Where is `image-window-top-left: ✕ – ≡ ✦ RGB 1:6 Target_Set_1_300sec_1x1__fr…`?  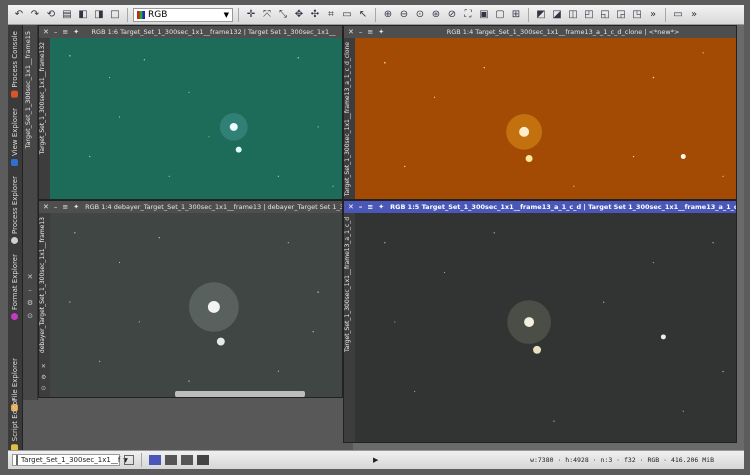
image-window-top-left: ✕ – ≡ ✦ RGB 1:6 Target_Set_1_300sec_1x1__fr… is located at coordinates (190, 112).